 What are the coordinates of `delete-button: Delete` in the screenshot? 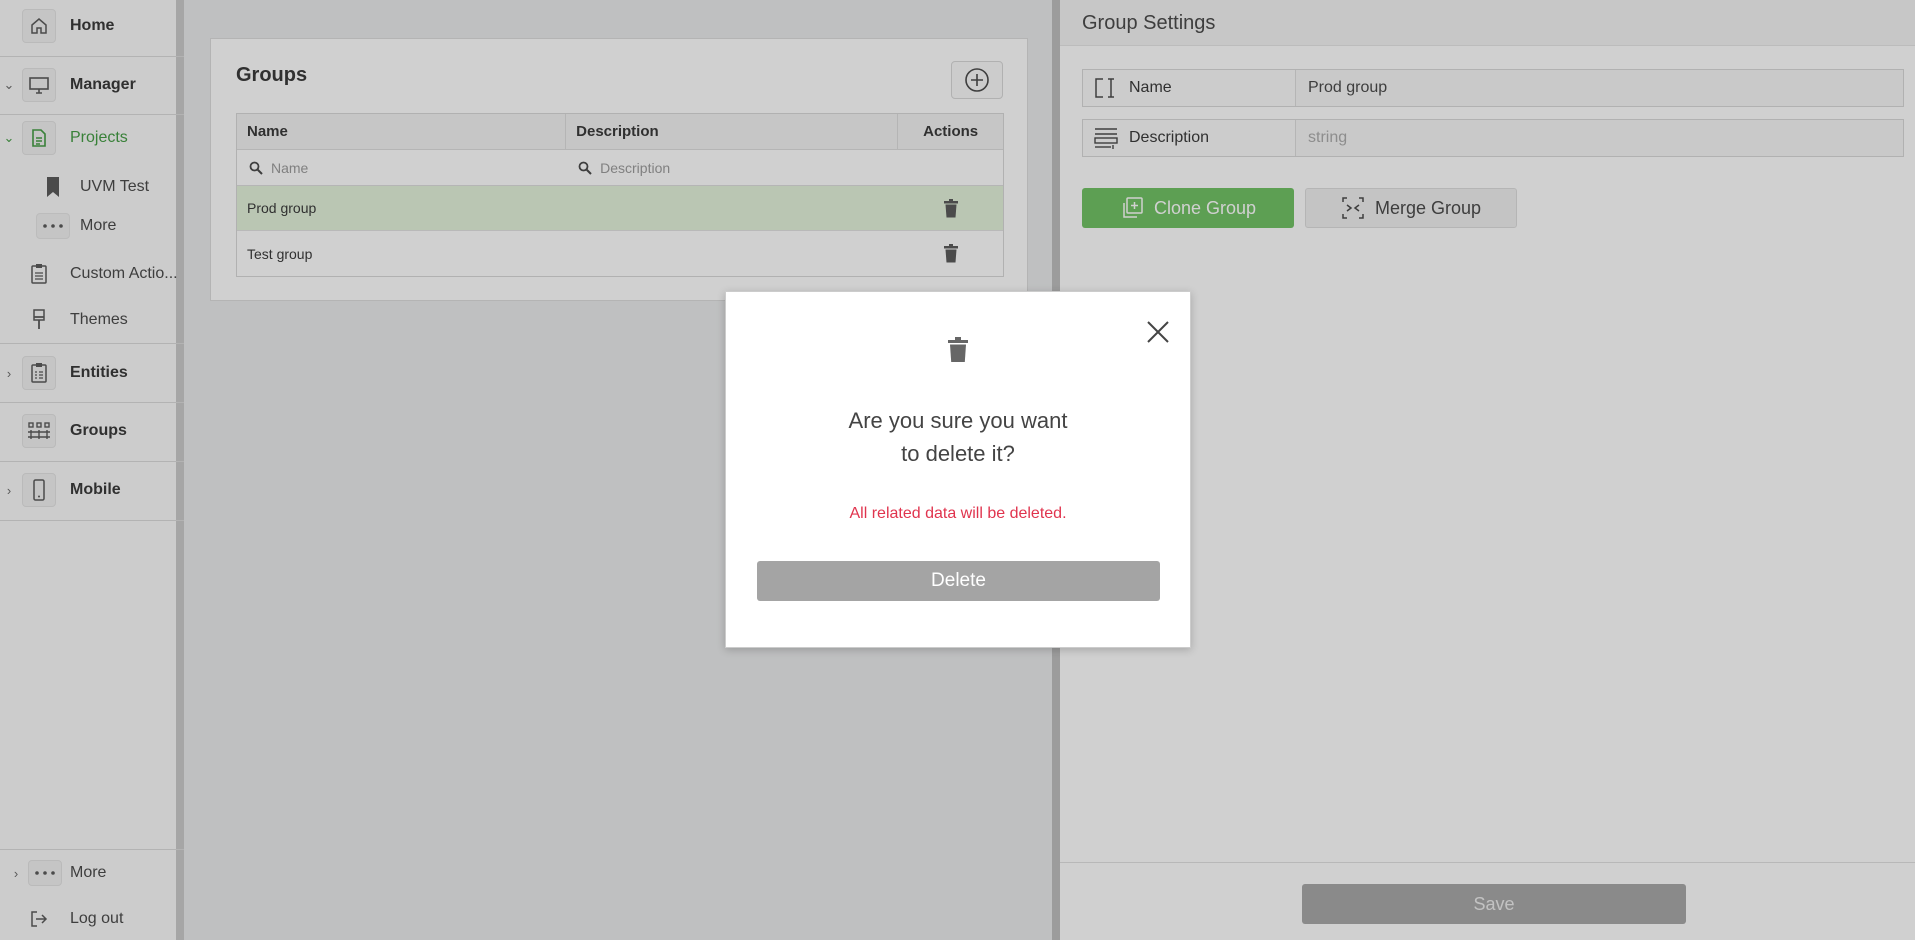 It's located at (958, 581).